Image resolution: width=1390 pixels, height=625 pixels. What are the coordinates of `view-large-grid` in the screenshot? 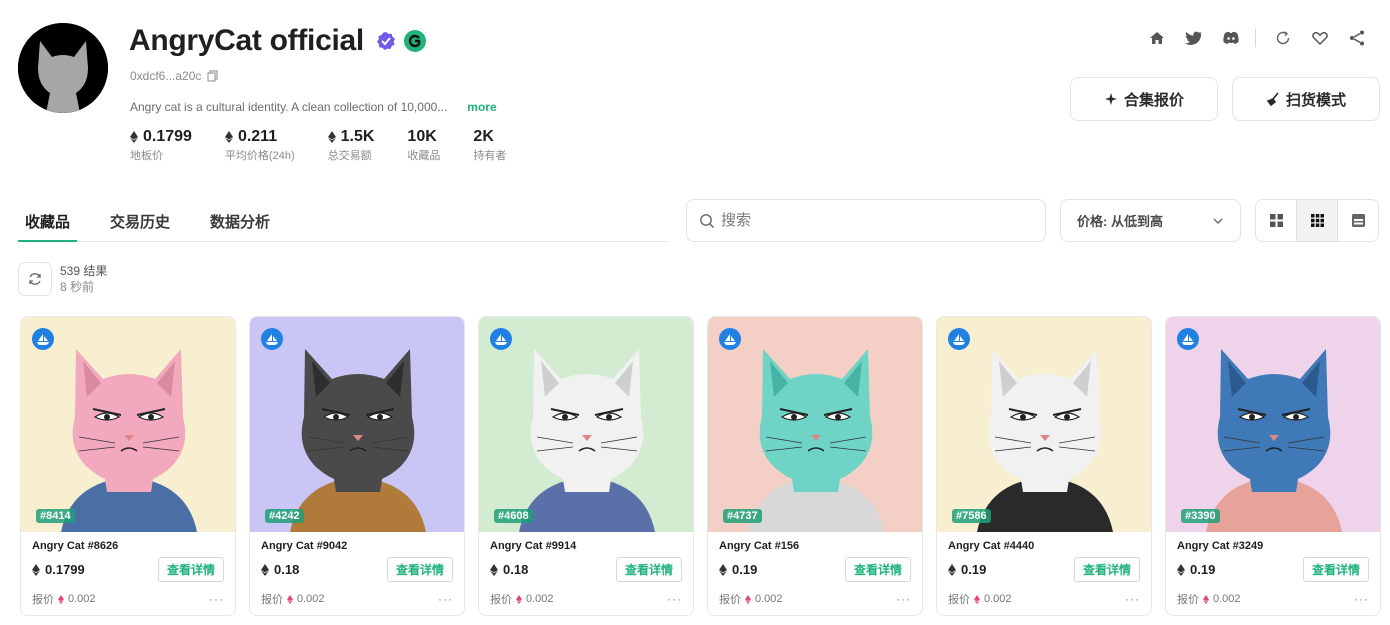 It's located at (1276, 220).